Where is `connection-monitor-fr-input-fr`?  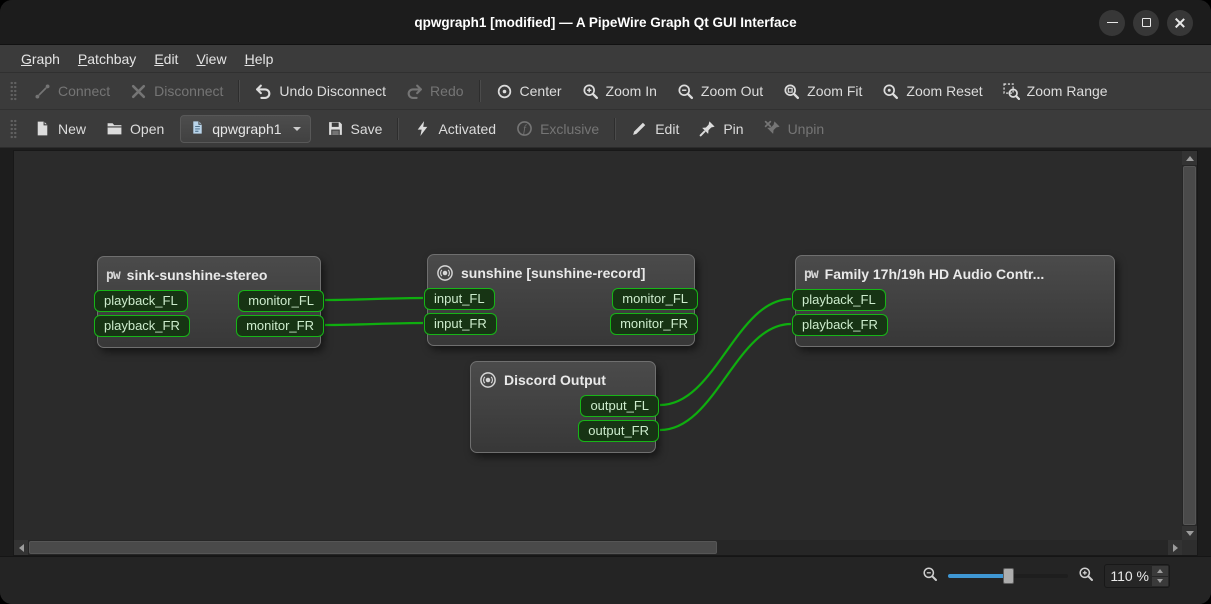
connection-monitor-fr-input-fr is located at coordinates (374, 324).